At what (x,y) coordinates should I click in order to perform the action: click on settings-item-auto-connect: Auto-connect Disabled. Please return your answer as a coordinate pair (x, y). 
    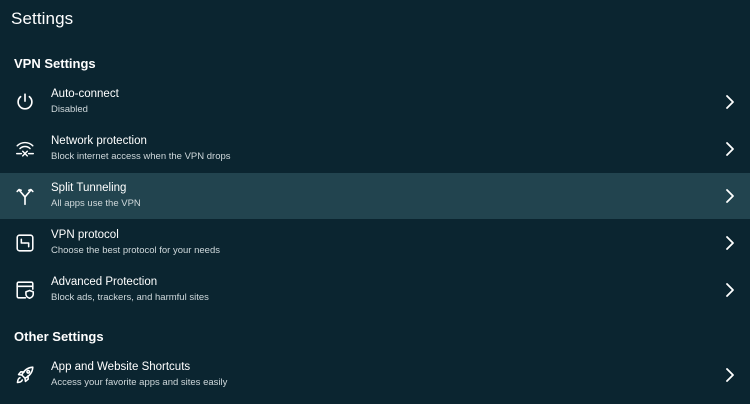
    Looking at the image, I should click on (375, 102).